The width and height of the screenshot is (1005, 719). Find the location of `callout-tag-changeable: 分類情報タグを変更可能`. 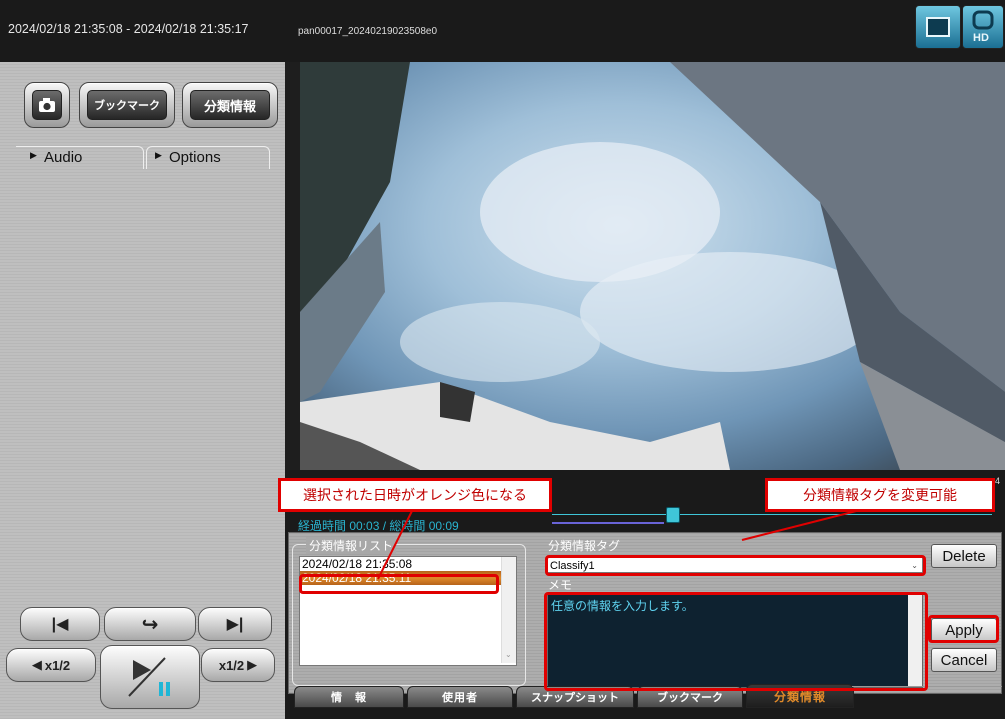

callout-tag-changeable: 分類情報タグを変更可能 is located at coordinates (880, 495).